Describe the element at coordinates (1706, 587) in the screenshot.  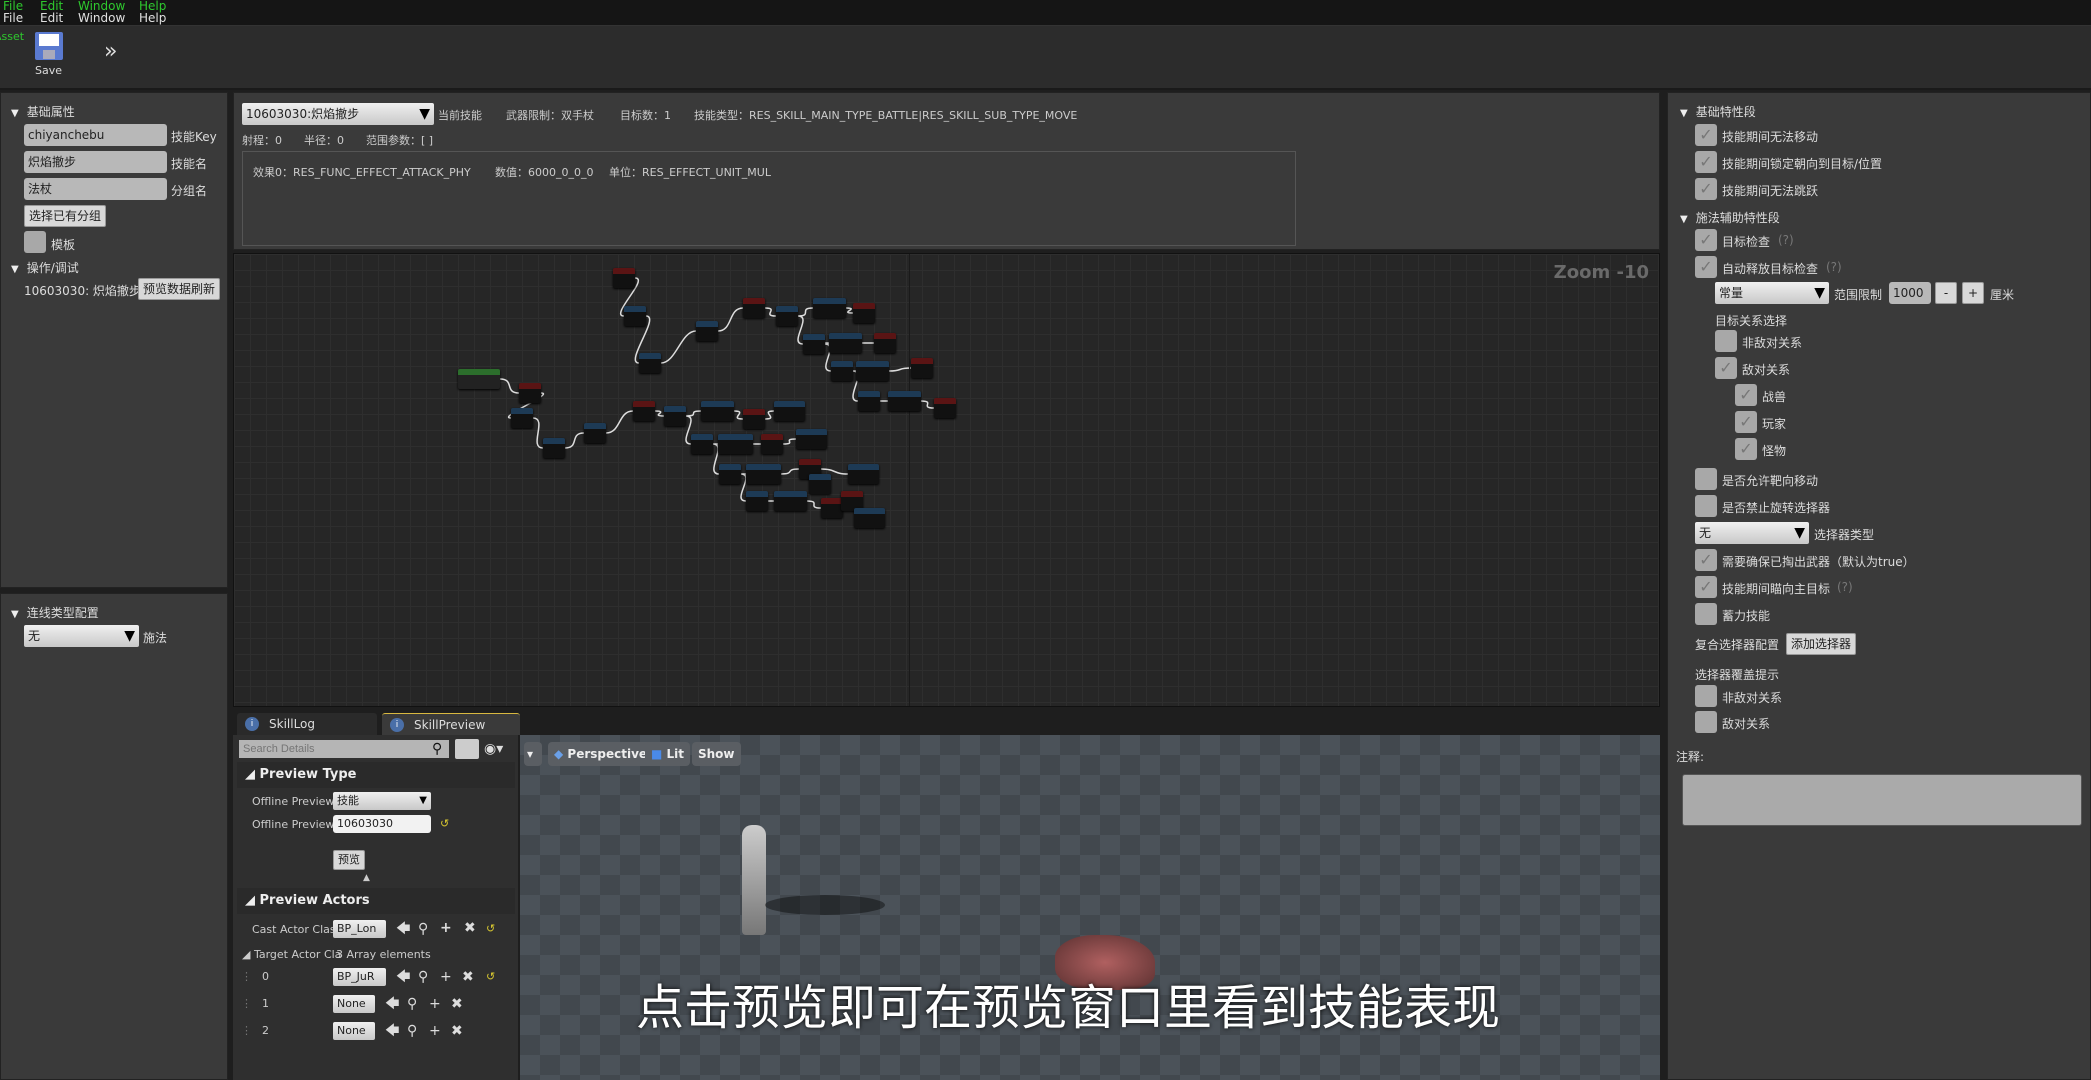
I see `face-target-checkbox: ✓` at that location.